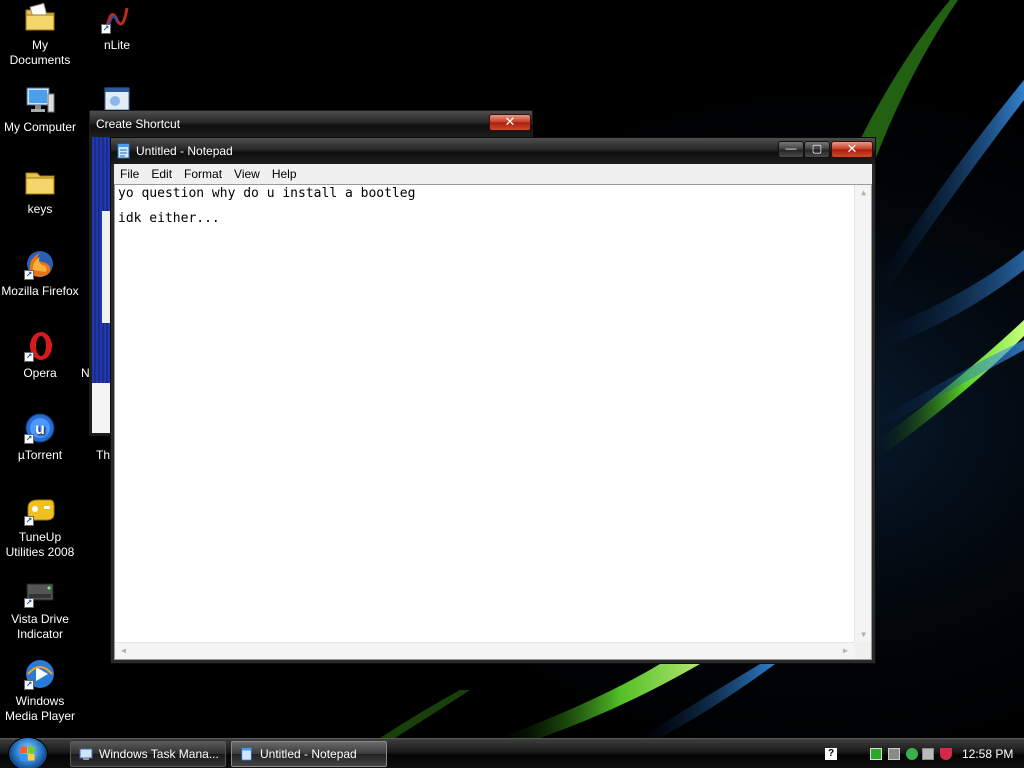  I want to click on task-manager-icon, so click(86, 754).